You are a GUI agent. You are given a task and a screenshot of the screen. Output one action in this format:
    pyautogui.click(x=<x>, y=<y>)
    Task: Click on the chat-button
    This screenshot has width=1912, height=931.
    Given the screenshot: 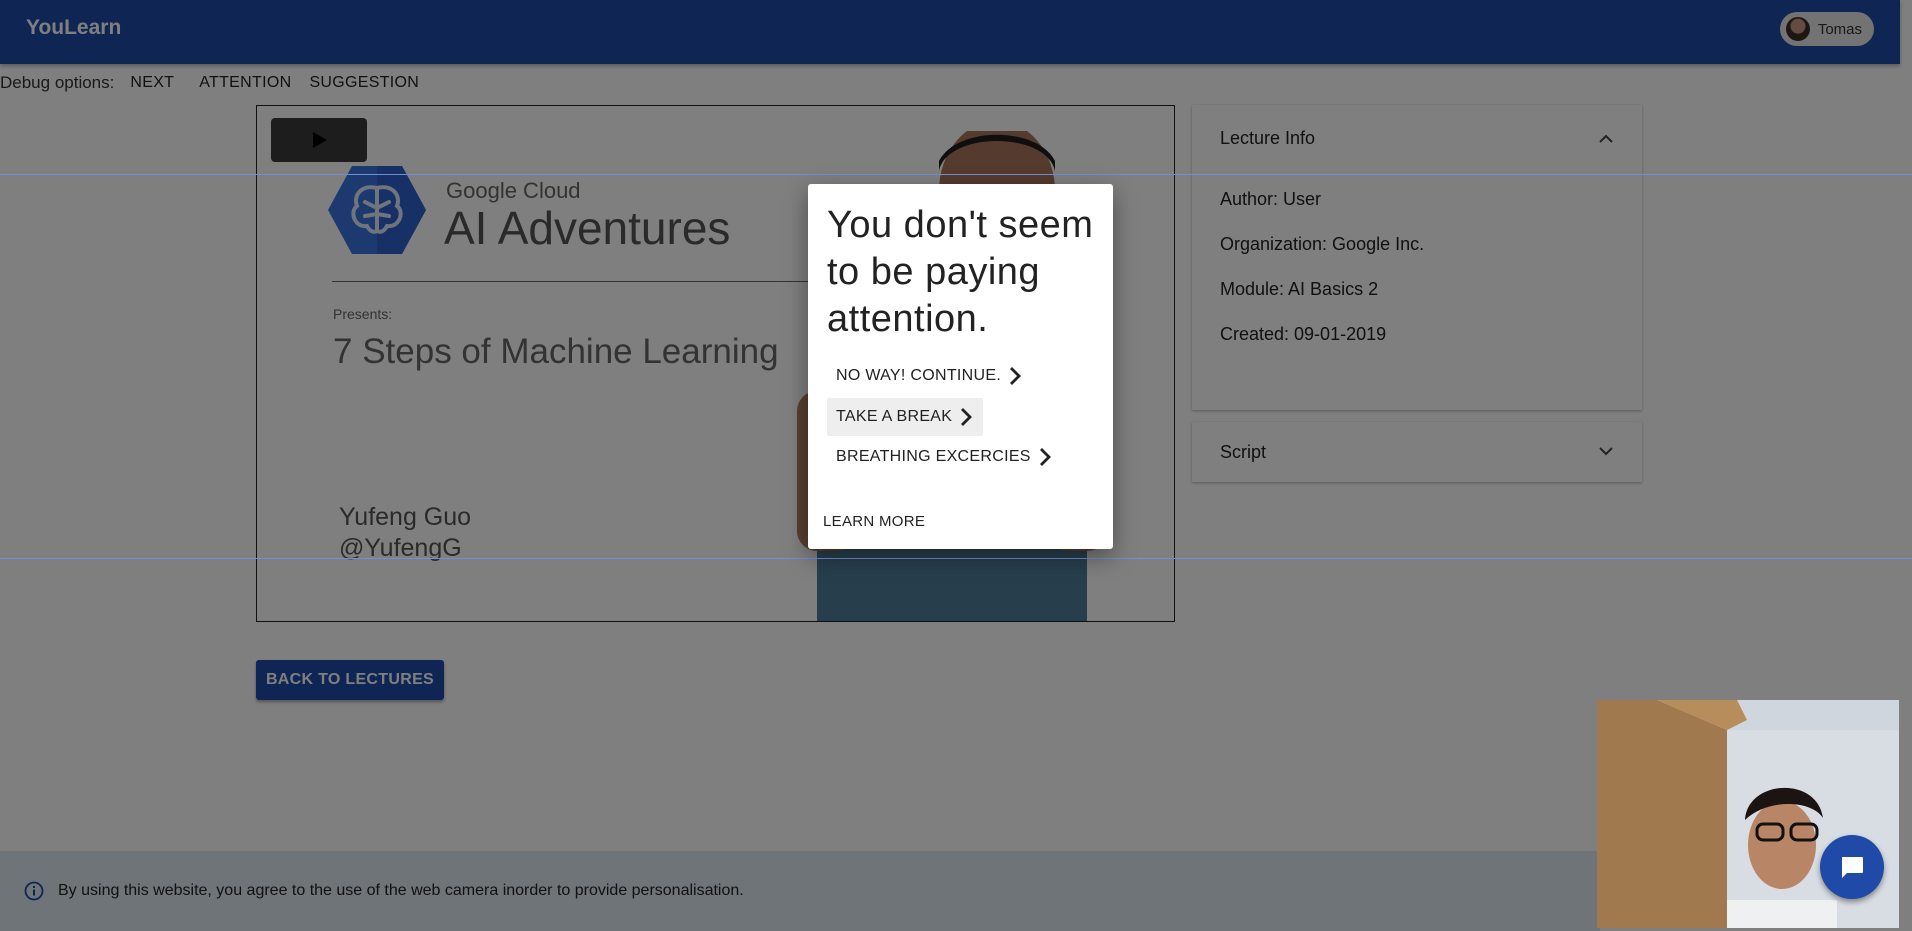 What is the action you would take?
    pyautogui.click(x=1852, y=867)
    